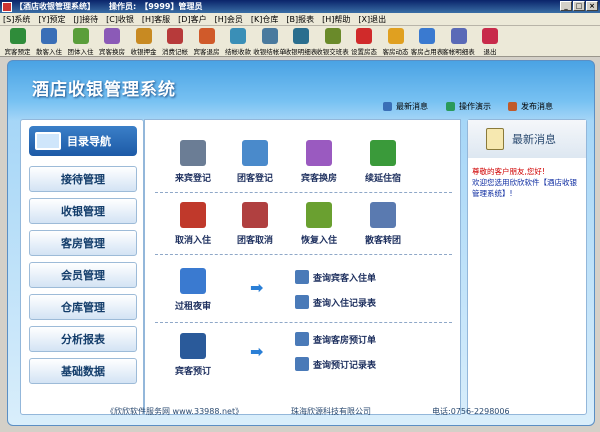 The image size is (600, 432). What do you see at coordinates (395, 41) in the screenshot?
I see `toolbar-button: 客房动态` at bounding box center [395, 41].